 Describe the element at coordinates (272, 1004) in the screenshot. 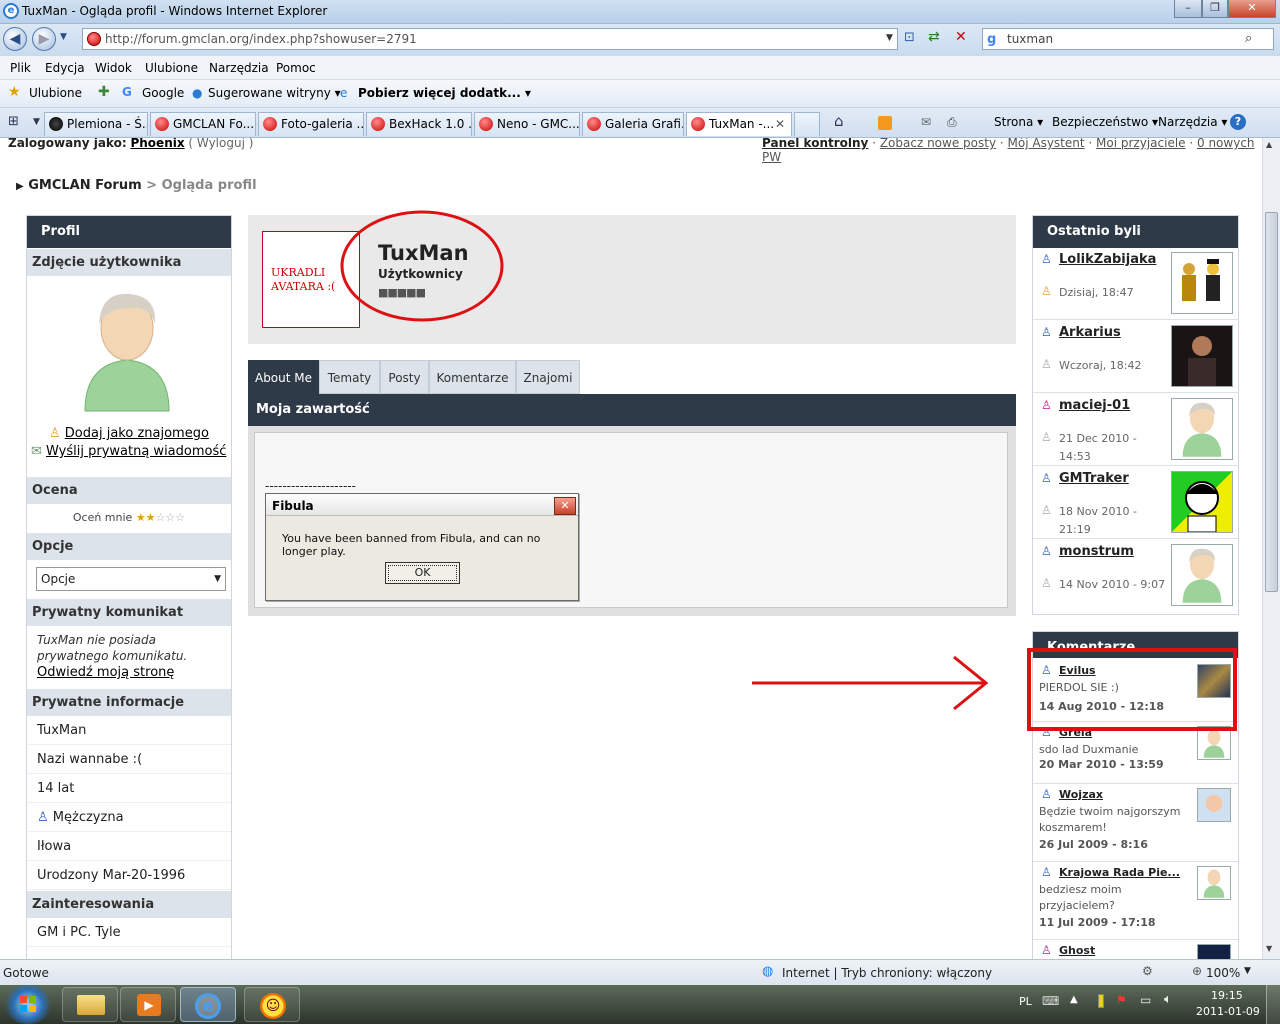

I see `taskbar-smiley-app: ☺` at that location.